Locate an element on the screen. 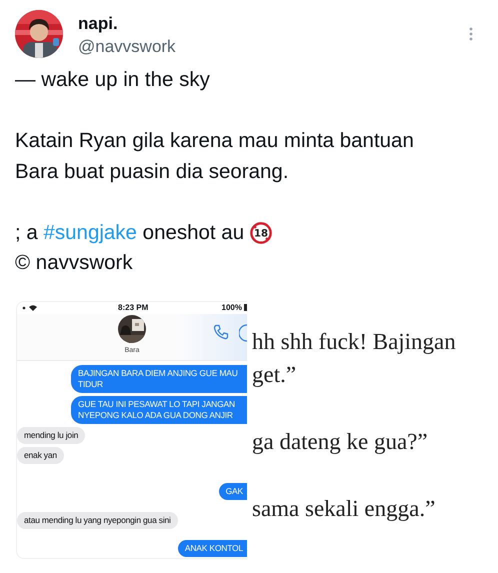  tweet-text: — wake up in the sky is located at coordinates (113, 80).